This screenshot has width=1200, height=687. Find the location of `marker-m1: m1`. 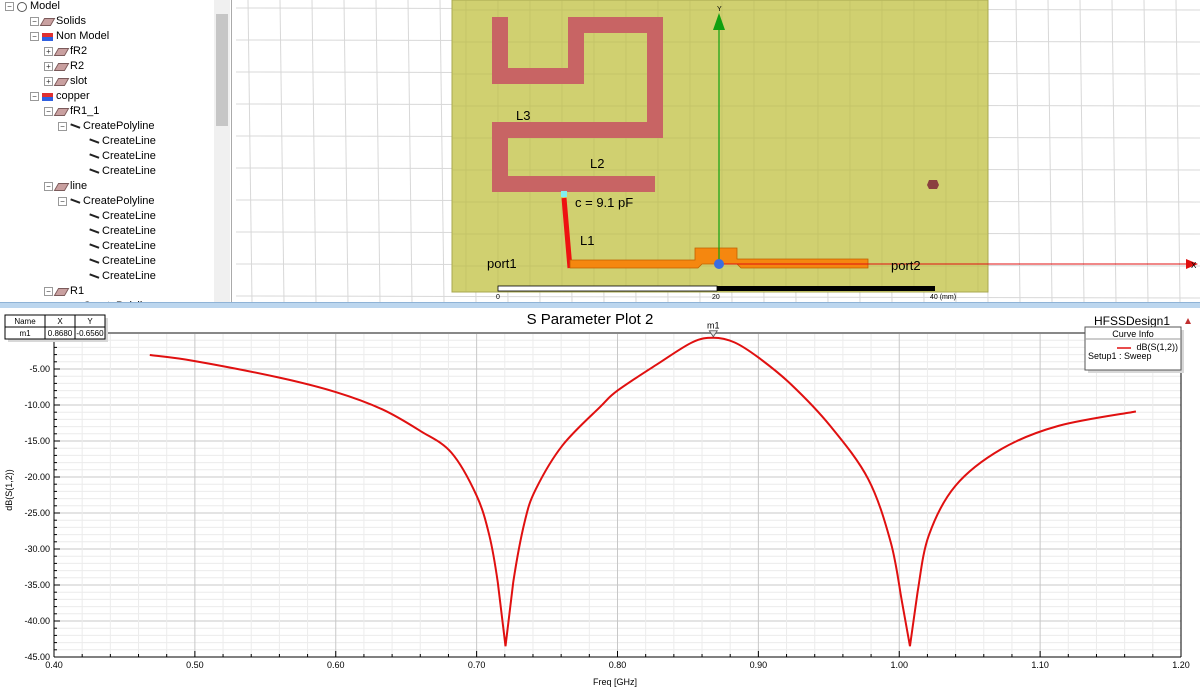

marker-m1: m1 is located at coordinates (713, 329).